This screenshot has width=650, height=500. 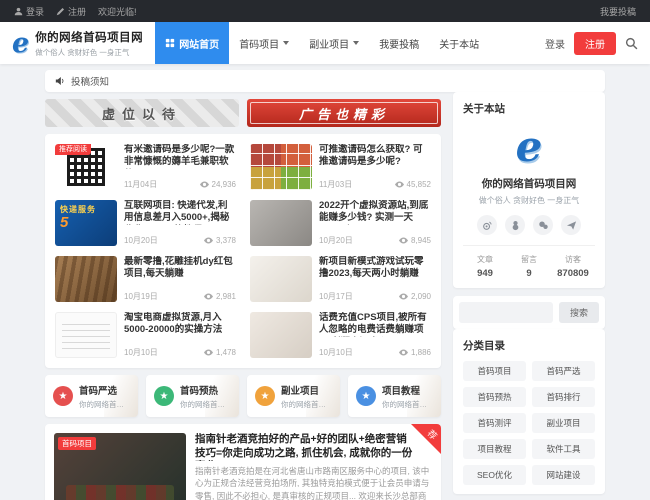 I want to click on category-link: 网站建设, so click(x=563, y=475).